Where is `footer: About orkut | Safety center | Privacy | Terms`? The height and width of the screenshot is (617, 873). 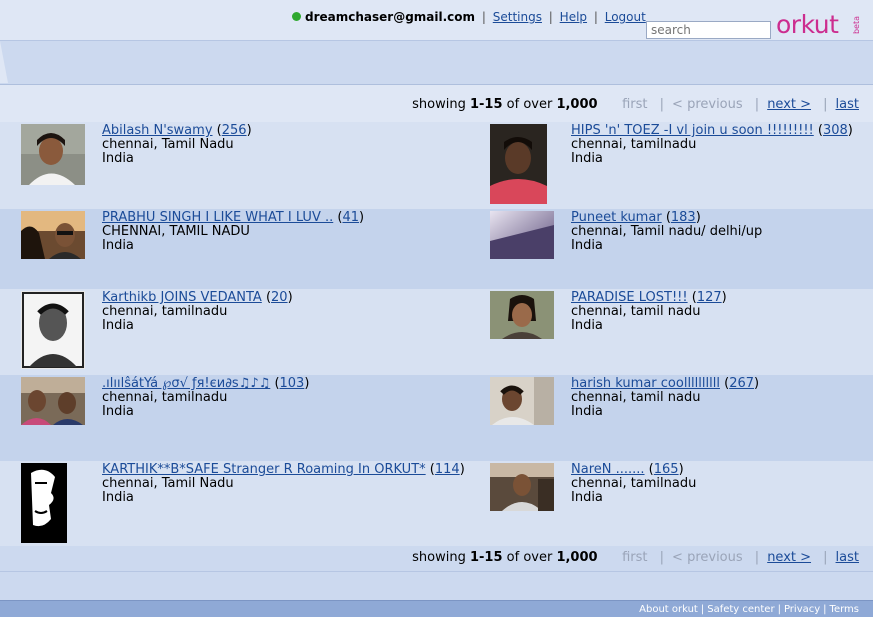
footer: About orkut | Safety center | Privacy | Terms is located at coordinates (436, 608).